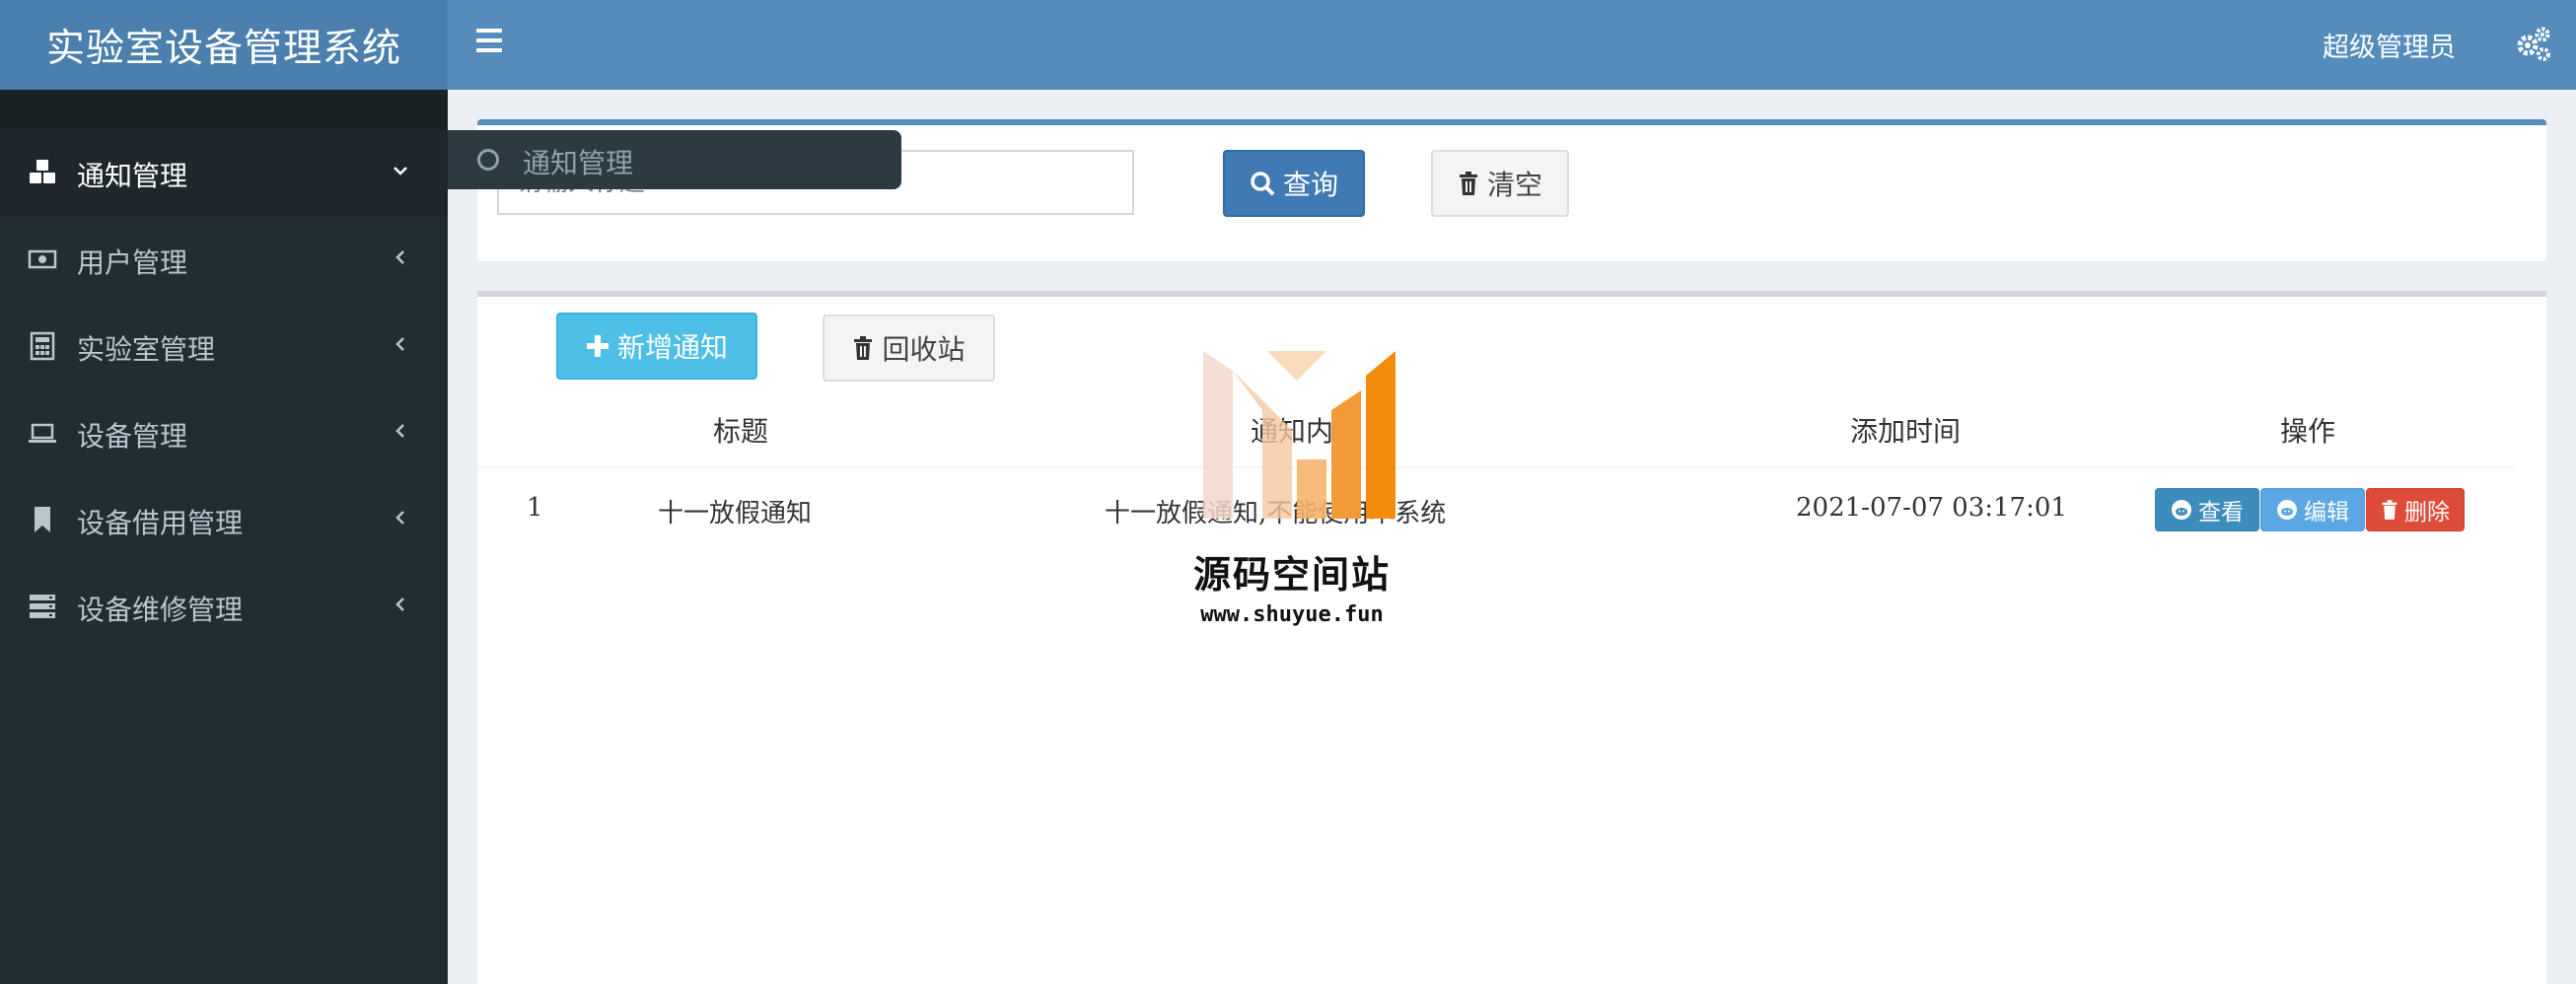 Image resolution: width=2576 pixels, height=984 pixels. Describe the element at coordinates (224, 45) in the screenshot. I see `app-logo-title: 实验室设备管理系统` at that location.